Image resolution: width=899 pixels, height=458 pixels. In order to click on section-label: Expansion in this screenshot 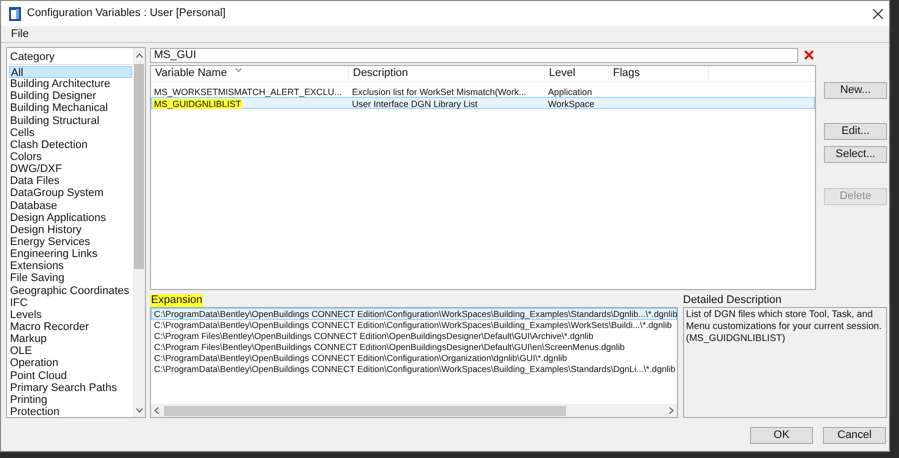, I will do `click(177, 300)`.